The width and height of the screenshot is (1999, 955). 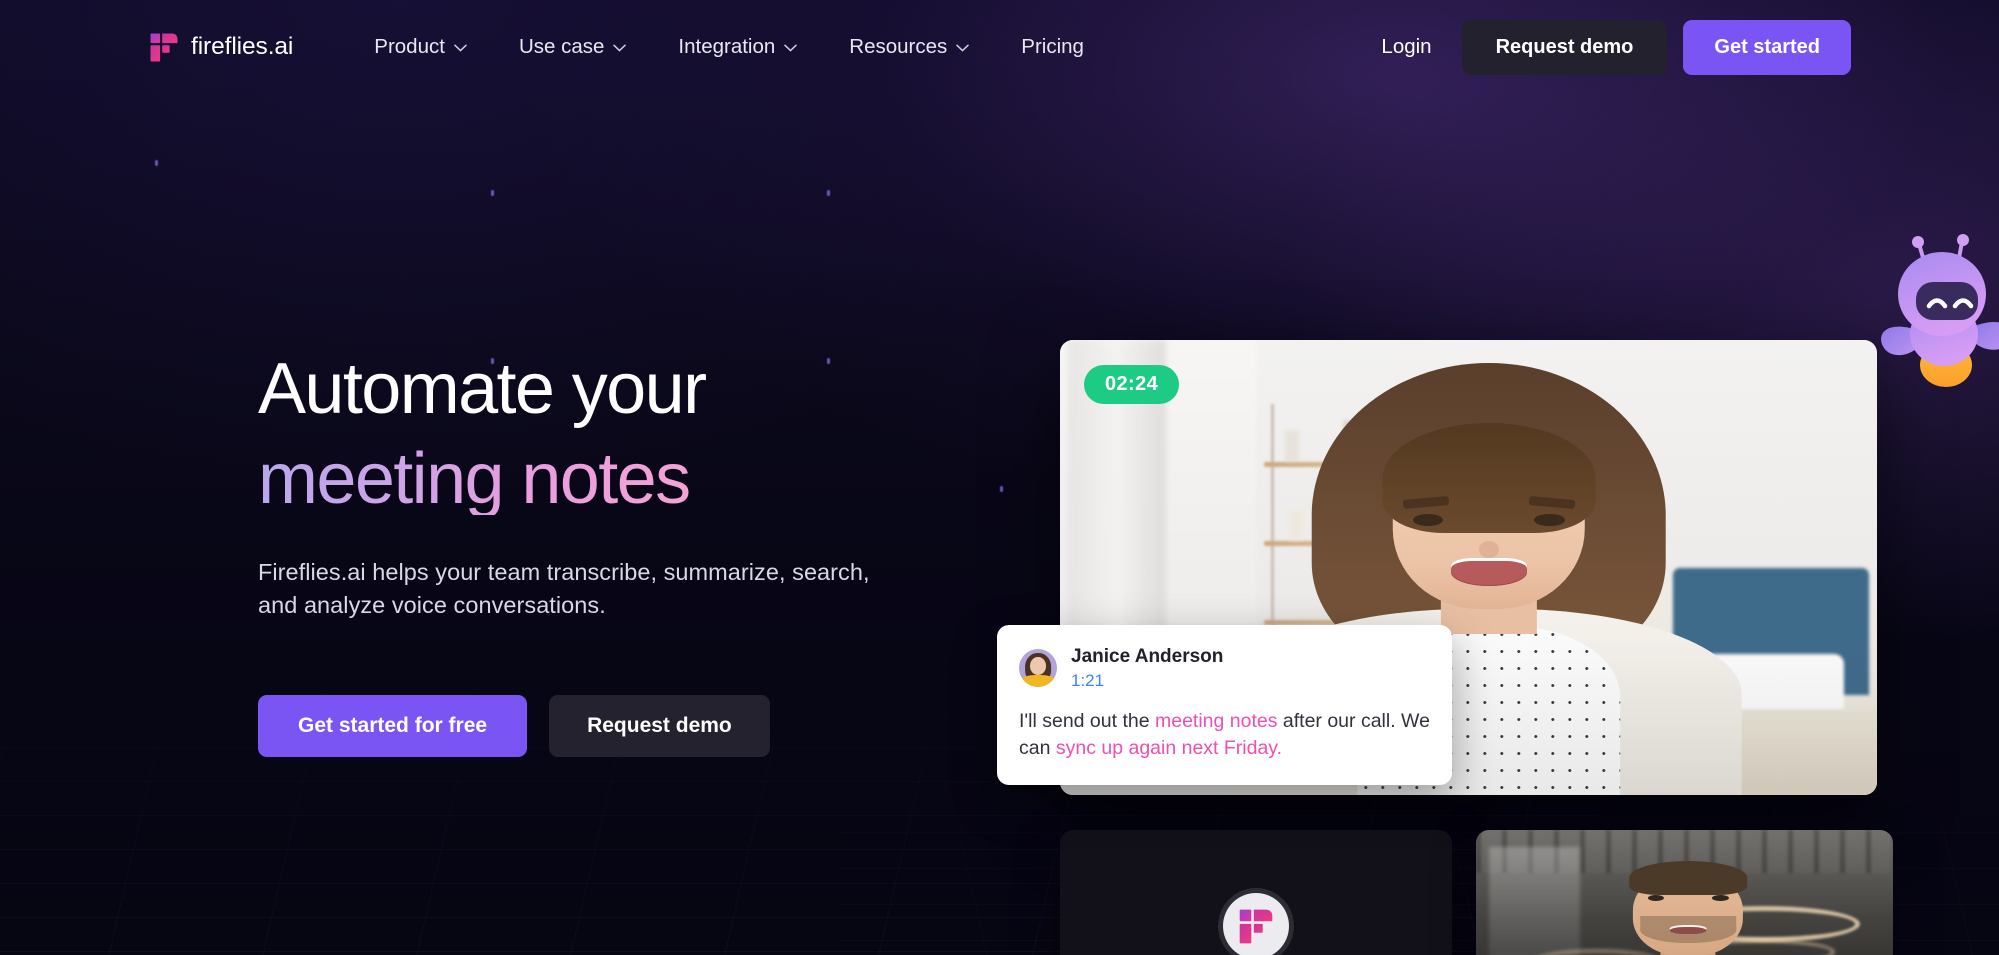 What do you see at coordinates (1147, 656) in the screenshot?
I see `speaker-name: Janice Anderson` at bounding box center [1147, 656].